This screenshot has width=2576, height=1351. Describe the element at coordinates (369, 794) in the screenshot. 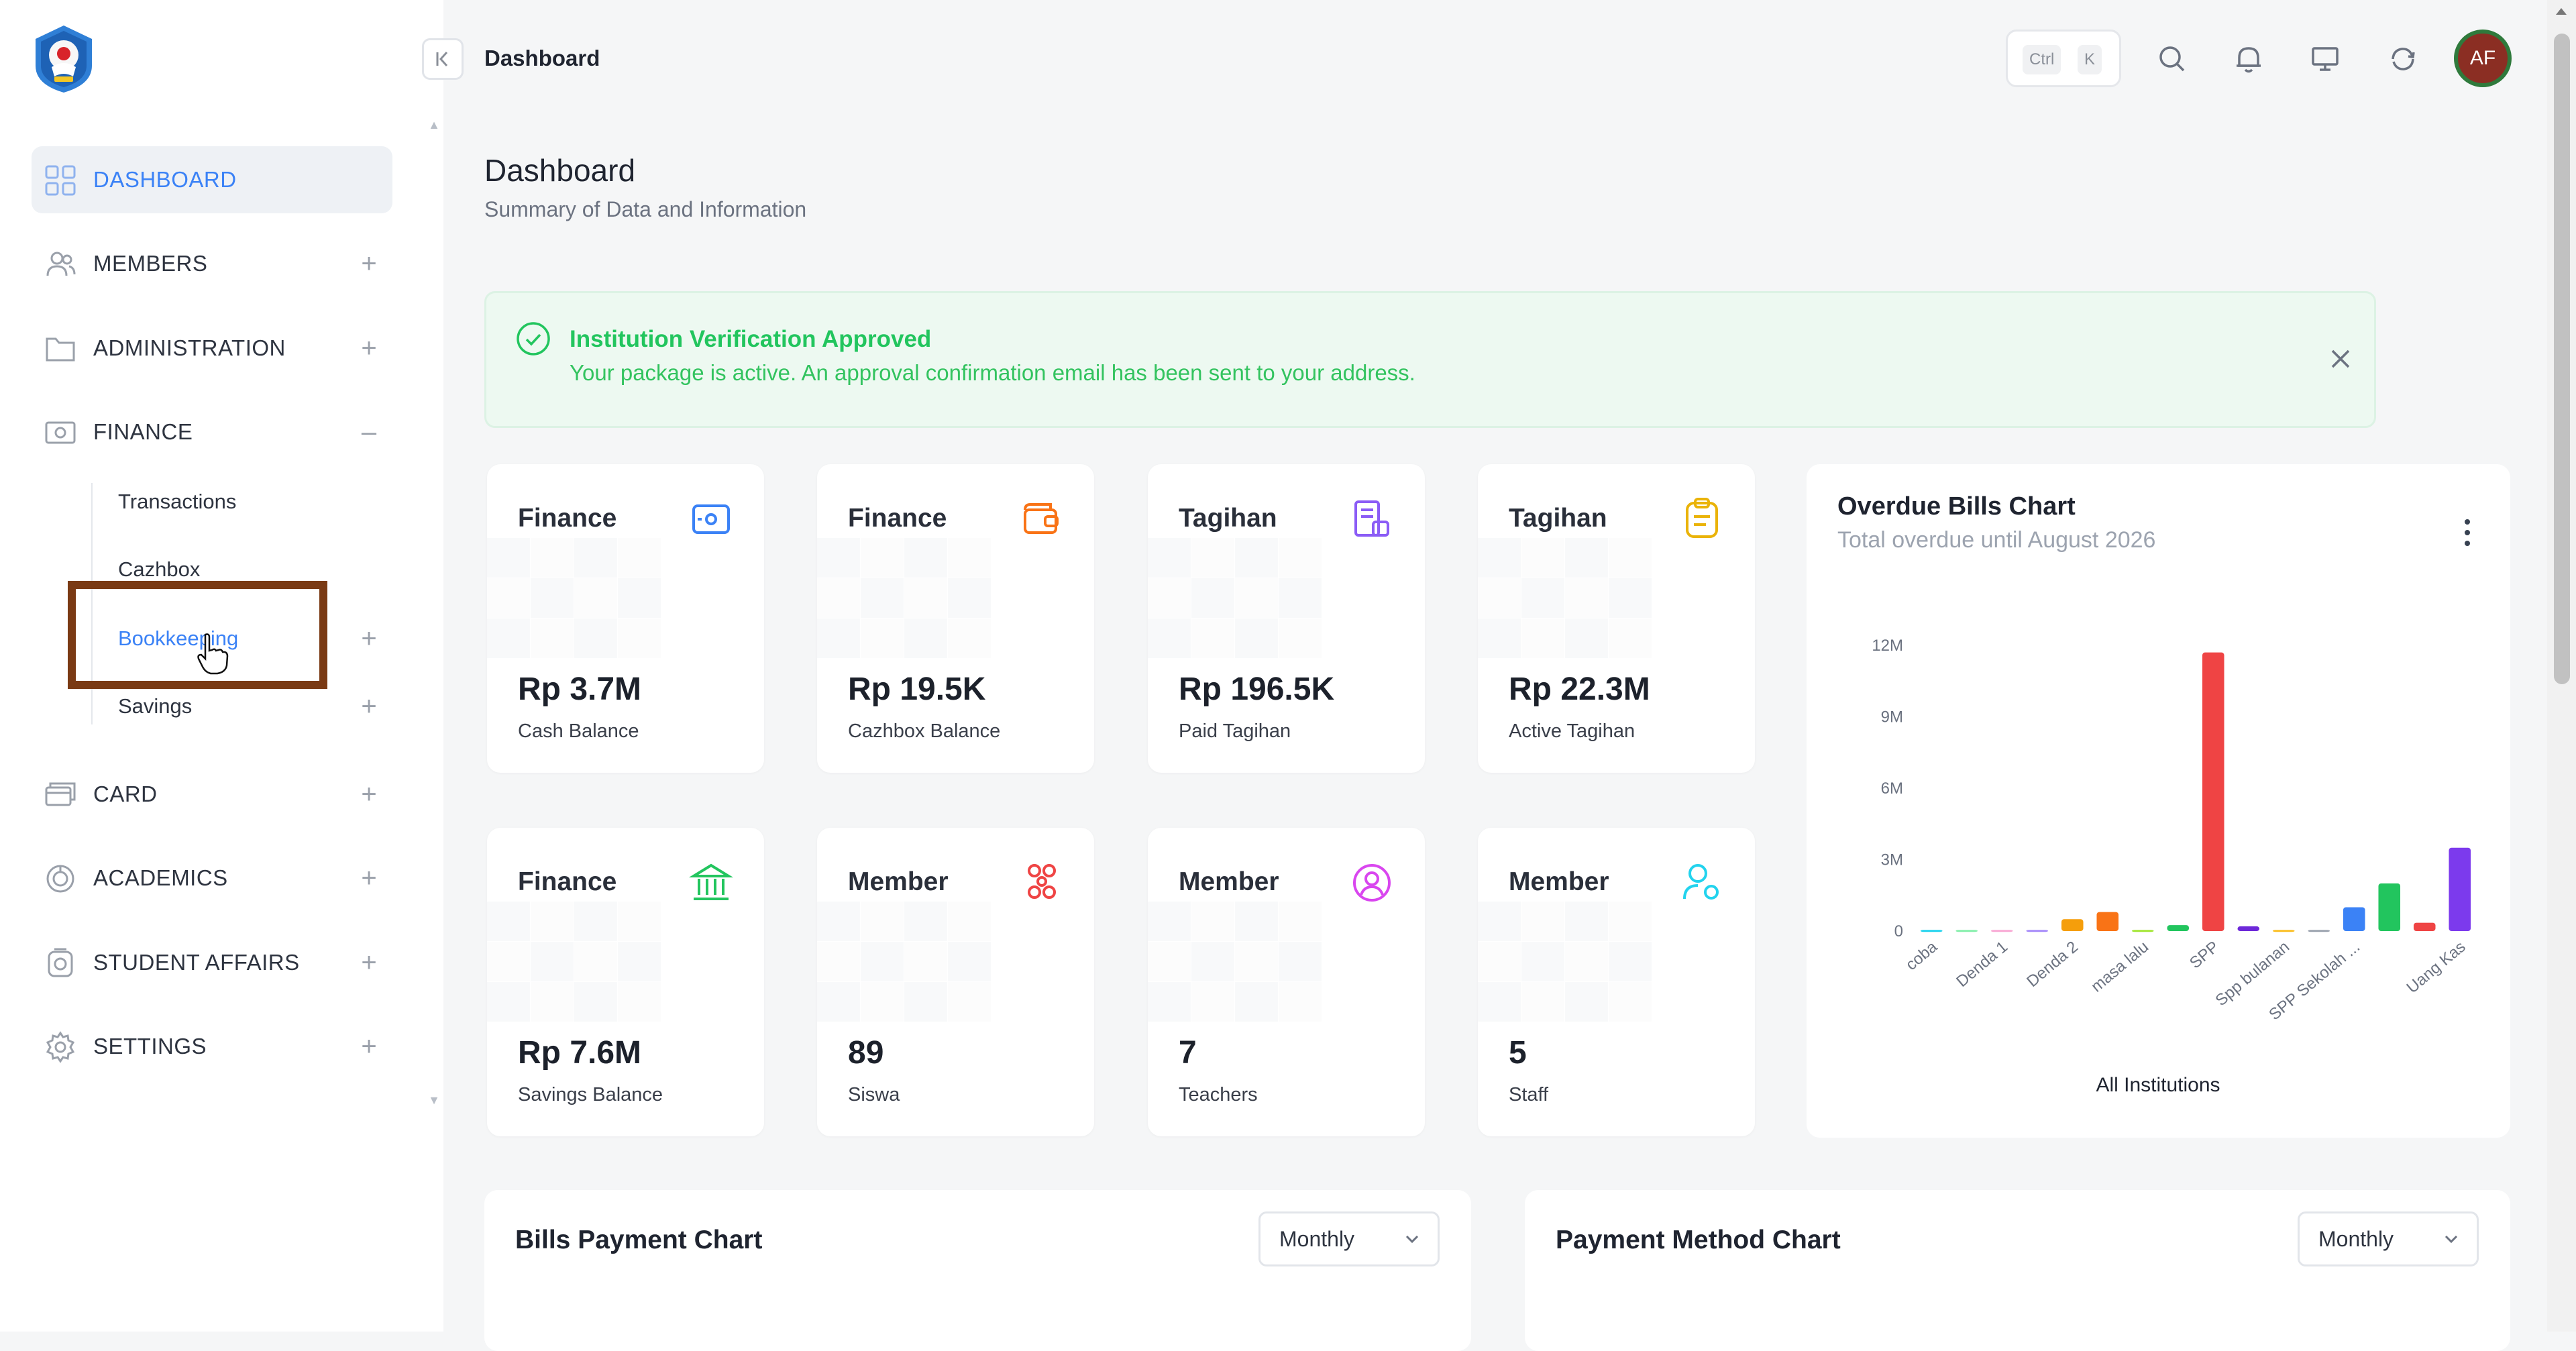

I see `card-expand-icon: +` at that location.